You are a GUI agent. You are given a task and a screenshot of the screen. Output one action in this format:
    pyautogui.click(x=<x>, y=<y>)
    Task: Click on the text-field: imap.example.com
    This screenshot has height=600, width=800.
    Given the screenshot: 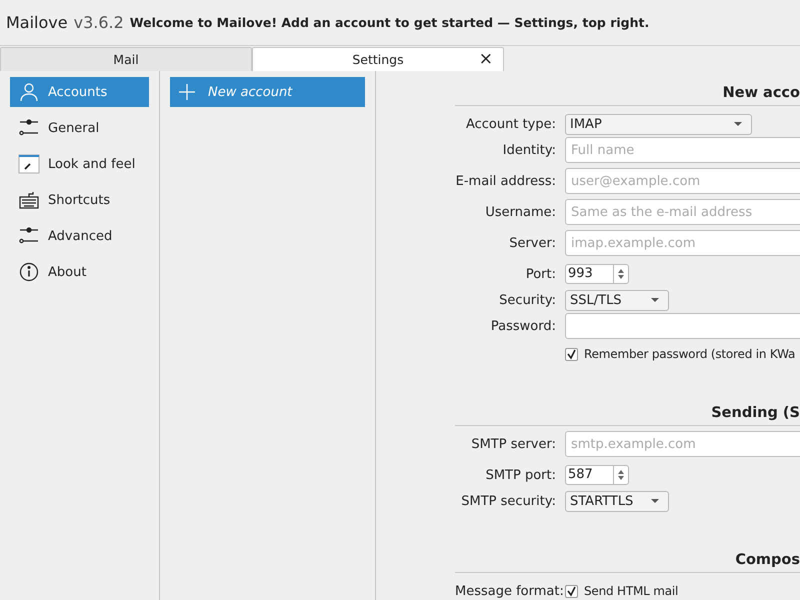 What is the action you would take?
    pyautogui.click(x=682, y=243)
    